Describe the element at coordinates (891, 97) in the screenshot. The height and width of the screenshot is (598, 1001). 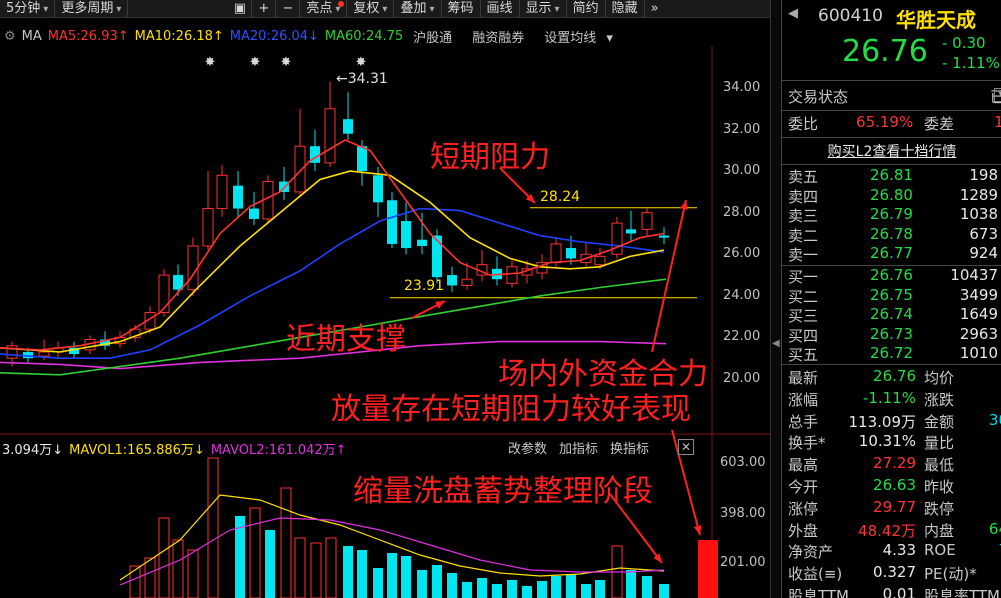
I see `trade-status-row: 交易状态 已 ▾` at that location.